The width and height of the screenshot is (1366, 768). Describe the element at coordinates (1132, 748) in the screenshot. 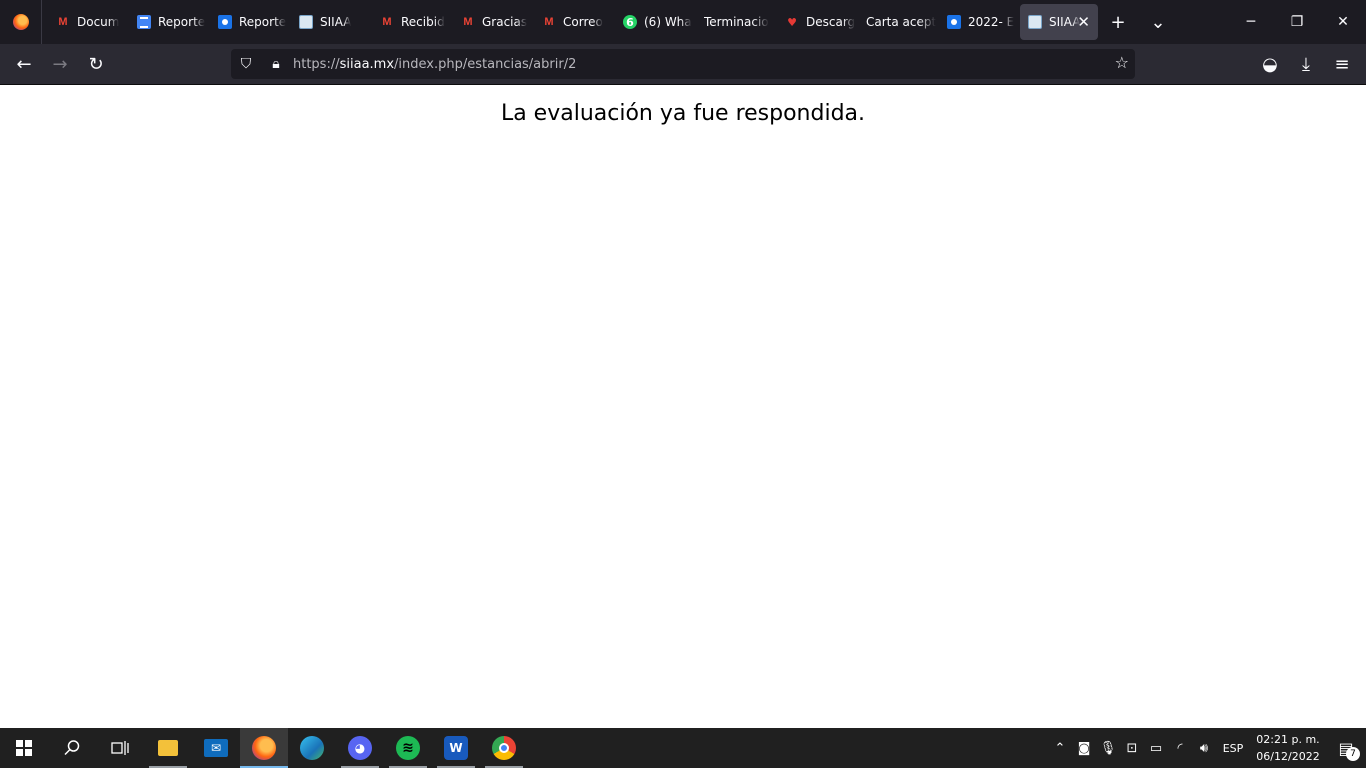

I see `screen-share-icon: ⊡` at that location.